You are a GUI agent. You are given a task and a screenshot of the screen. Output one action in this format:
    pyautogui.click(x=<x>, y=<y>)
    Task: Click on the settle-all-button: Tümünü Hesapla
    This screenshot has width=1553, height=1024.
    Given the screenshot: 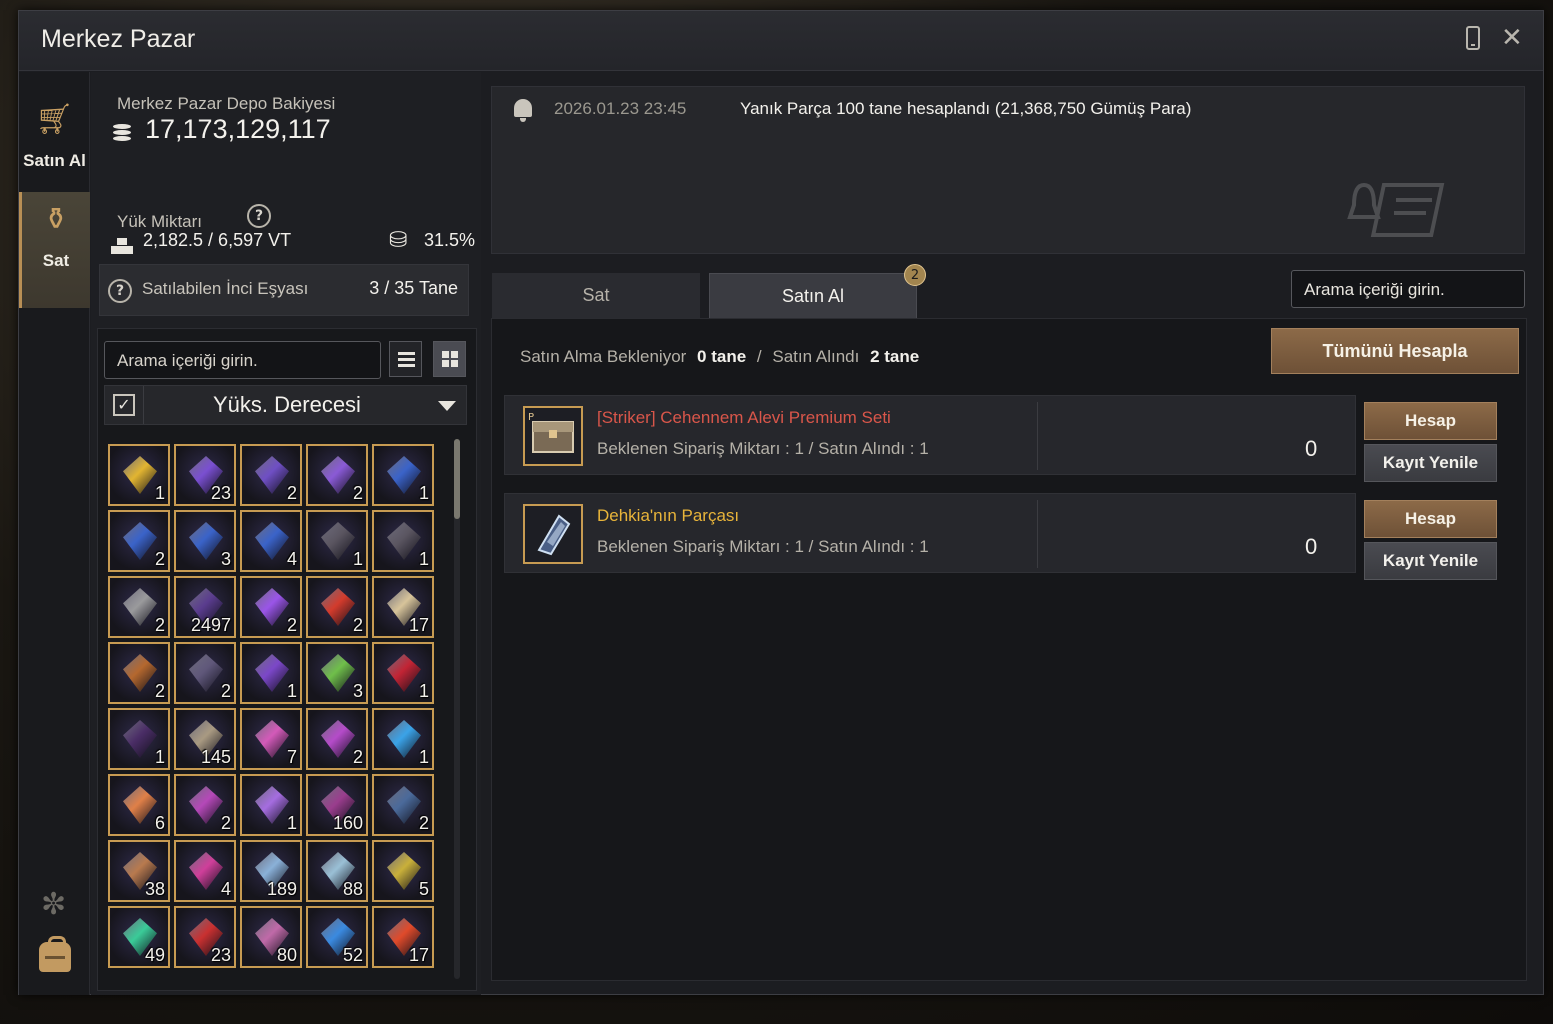 What is the action you would take?
    pyautogui.click(x=1395, y=351)
    